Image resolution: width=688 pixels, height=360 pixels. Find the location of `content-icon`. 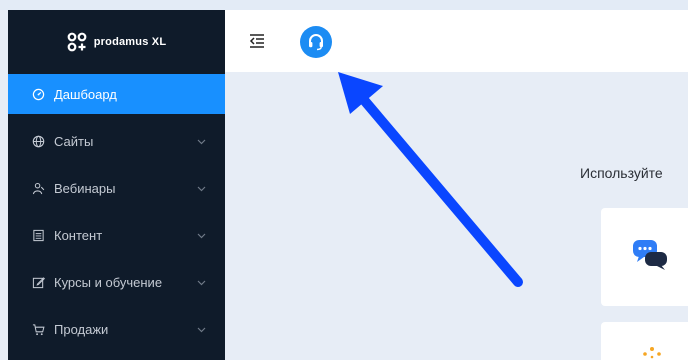

content-icon is located at coordinates (38, 236).